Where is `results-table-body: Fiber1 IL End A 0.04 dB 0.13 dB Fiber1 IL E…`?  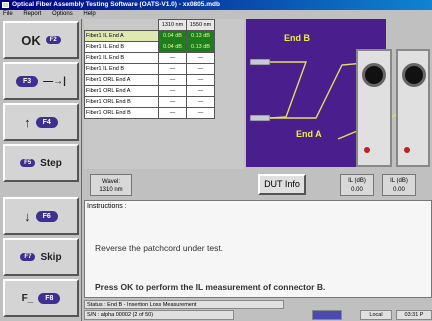
results-table-body: Fiber1 IL End A 0.04 dB 0.13 dB Fiber1 IL E… is located at coordinates (149, 74).